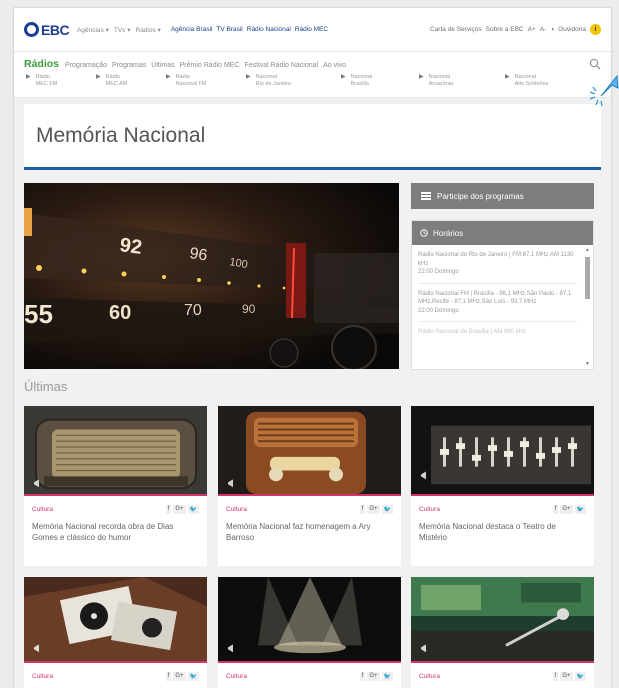  Describe the element at coordinates (587, 278) in the screenshot. I see `scrollbar-thumb` at that location.